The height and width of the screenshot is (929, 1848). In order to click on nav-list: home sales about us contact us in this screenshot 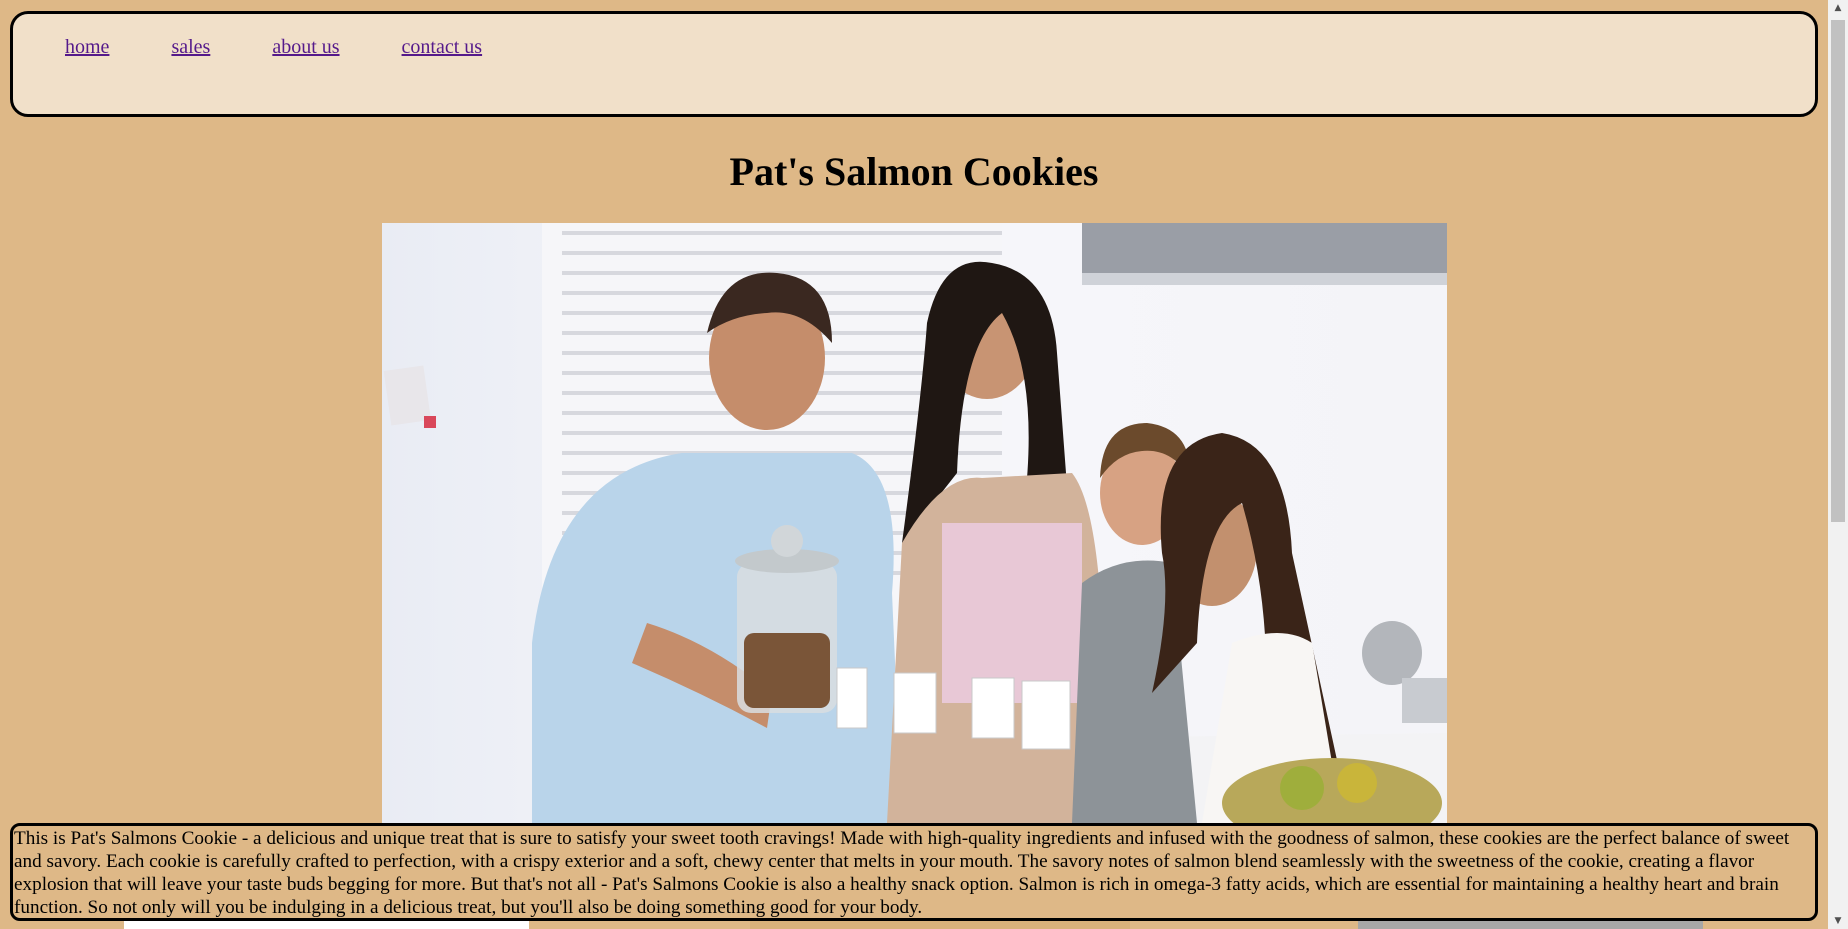, I will do `click(304, 47)`.